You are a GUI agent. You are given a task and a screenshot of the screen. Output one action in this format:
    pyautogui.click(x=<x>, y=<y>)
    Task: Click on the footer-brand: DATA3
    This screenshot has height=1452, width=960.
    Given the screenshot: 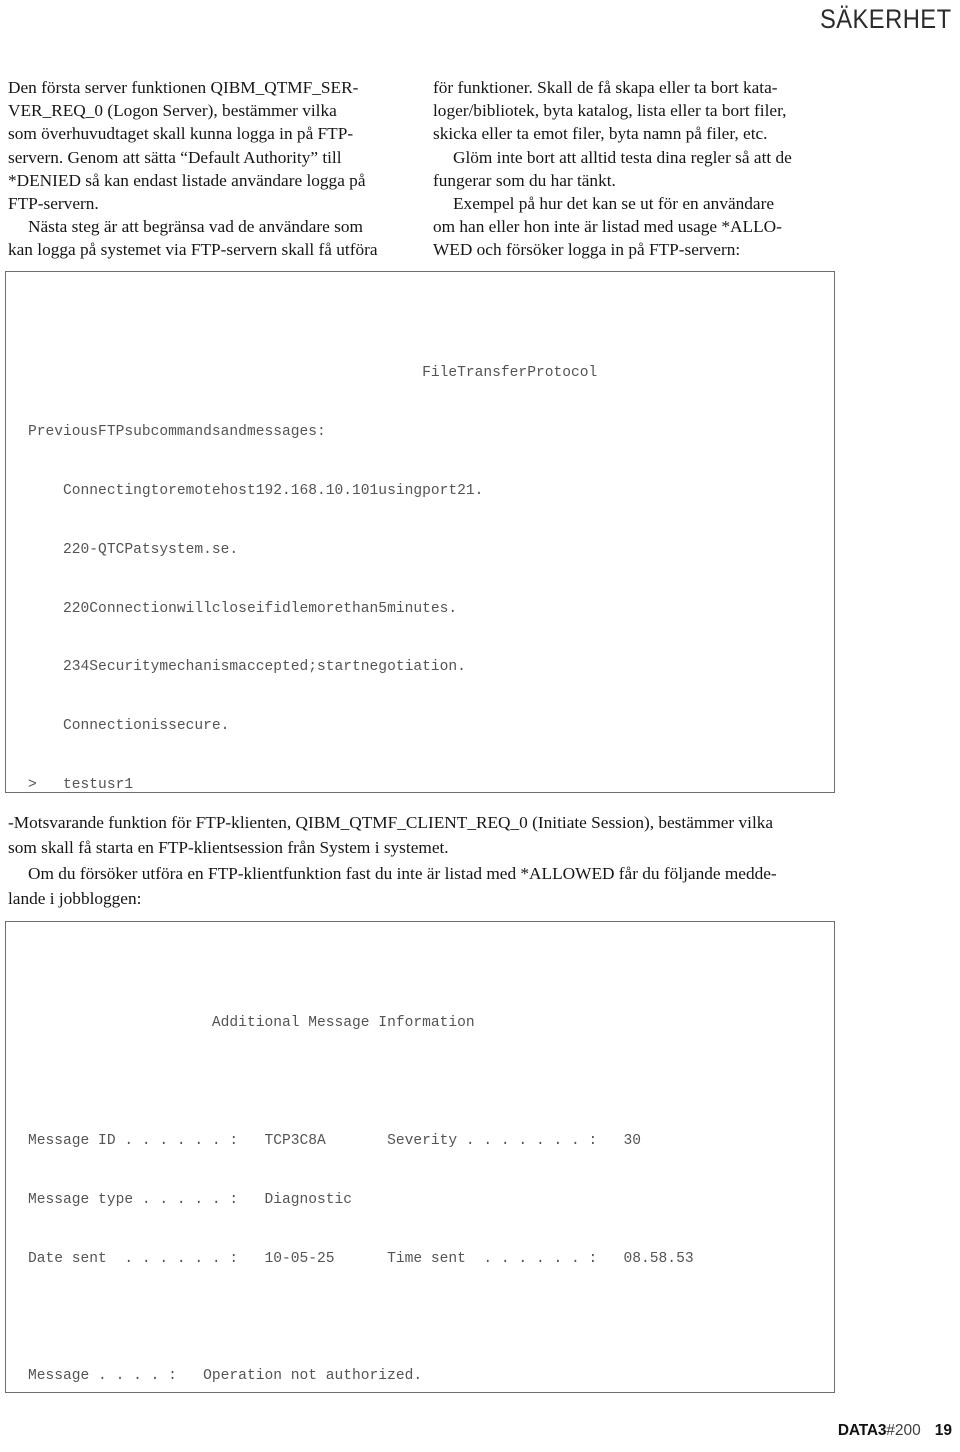 What is the action you would take?
    pyautogui.click(x=862, y=1430)
    